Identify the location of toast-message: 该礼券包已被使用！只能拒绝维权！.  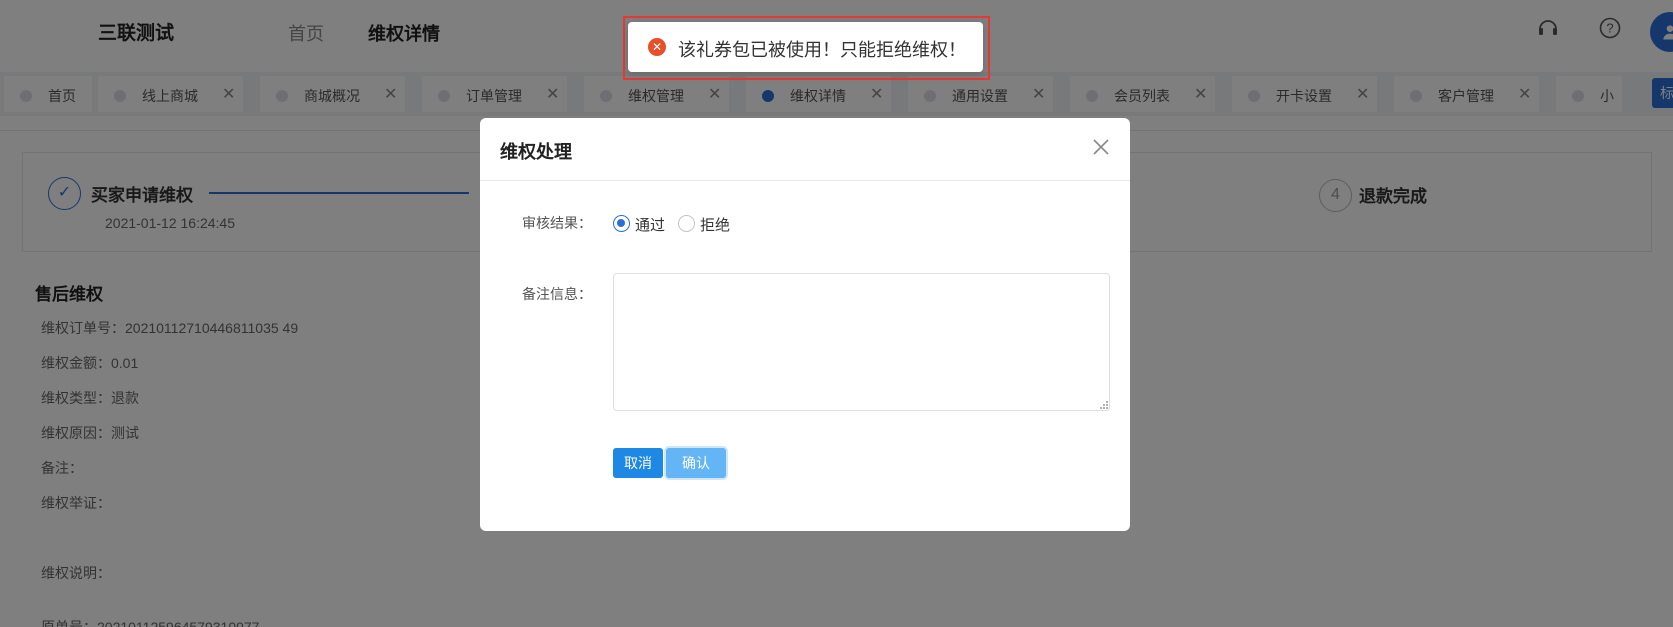
(822, 50).